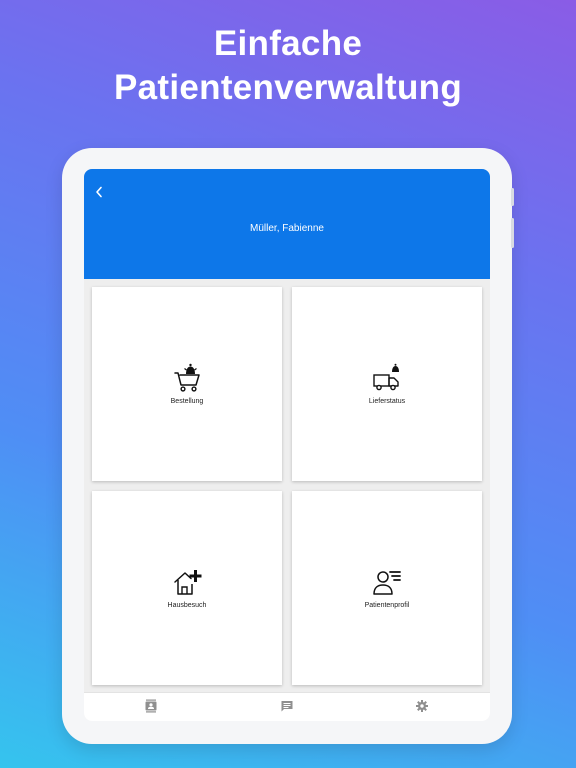 Image resolution: width=576 pixels, height=768 pixels. What do you see at coordinates (188, 582) in the screenshot?
I see `house-plus-icon` at bounding box center [188, 582].